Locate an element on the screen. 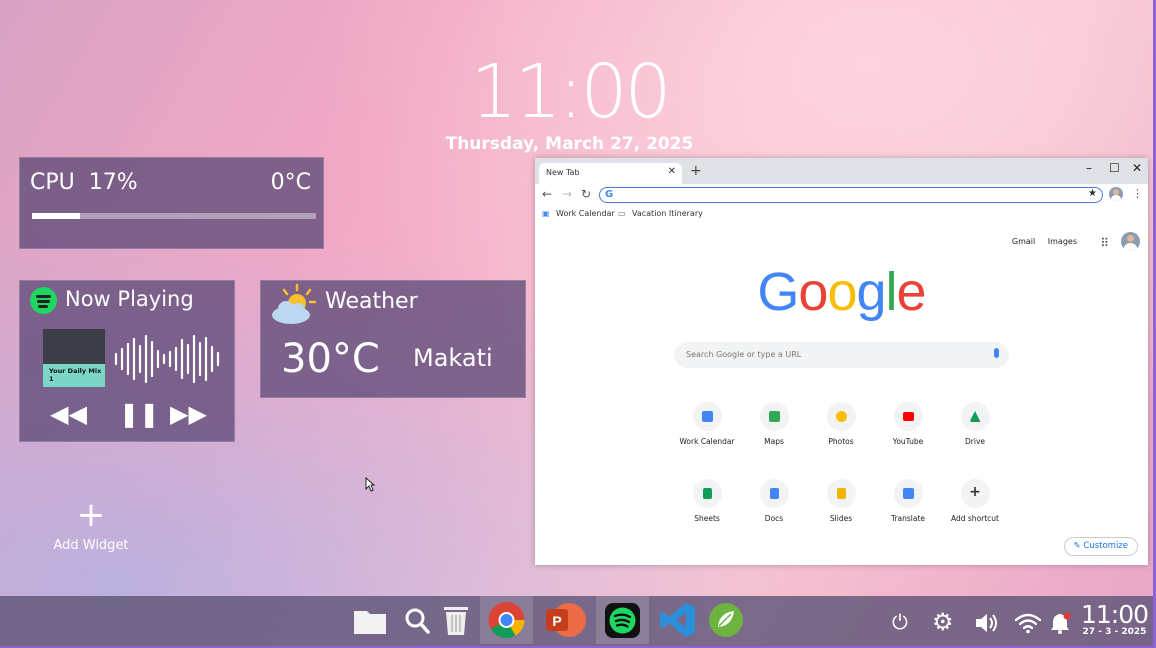 The image size is (1156, 648). tab-new-tab: New Tab ✕ is located at coordinates (610, 173).